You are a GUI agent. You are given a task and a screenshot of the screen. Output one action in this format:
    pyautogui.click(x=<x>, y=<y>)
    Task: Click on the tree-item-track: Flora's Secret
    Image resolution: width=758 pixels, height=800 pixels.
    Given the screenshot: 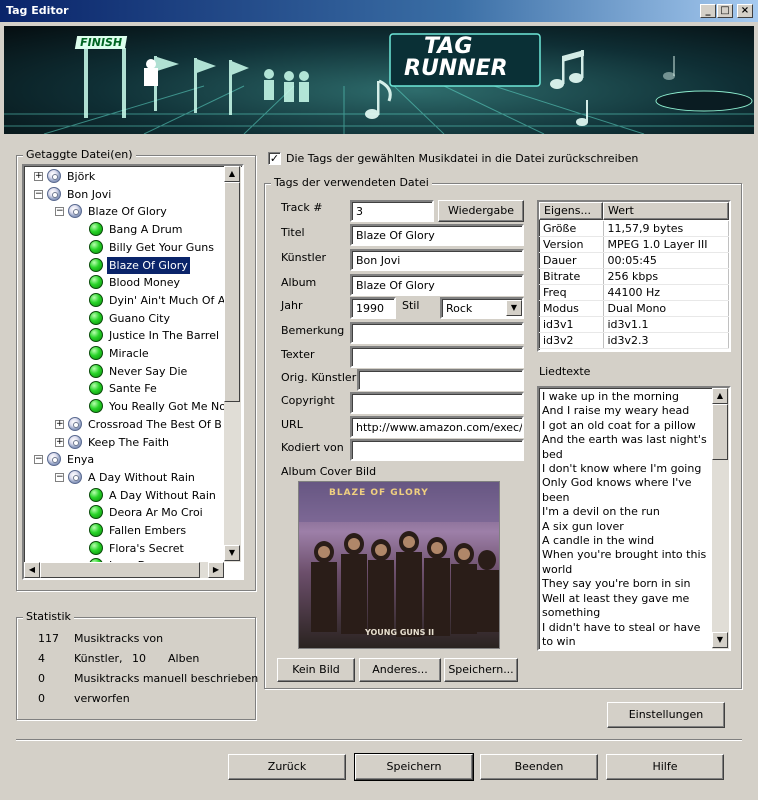 What is the action you would take?
    pyautogui.click(x=124, y=548)
    